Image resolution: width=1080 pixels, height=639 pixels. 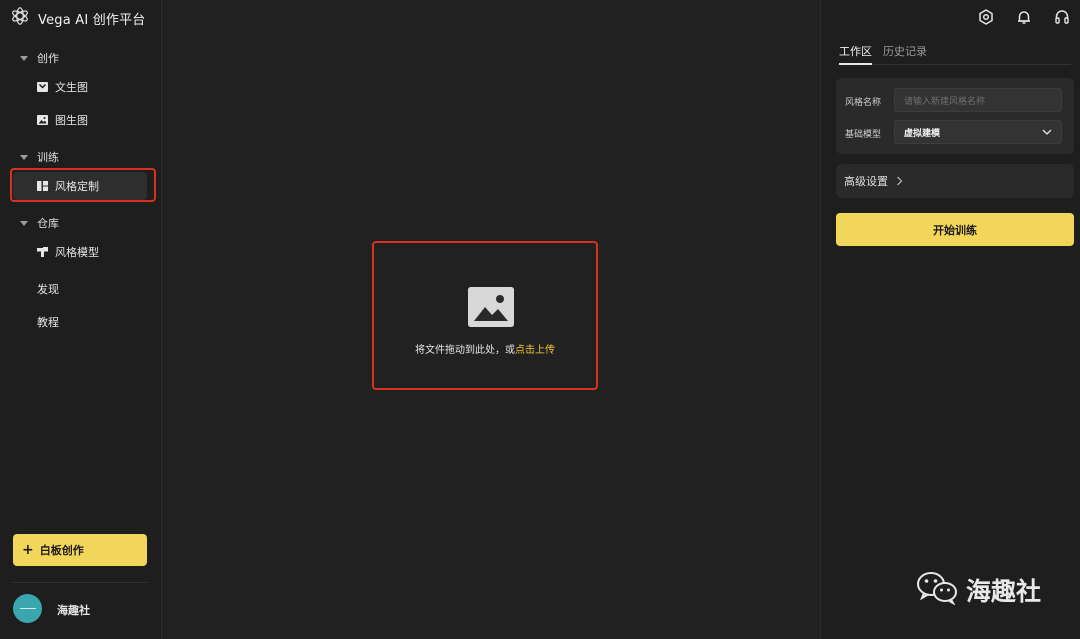 I want to click on vega-logo-icon, so click(x=20, y=18).